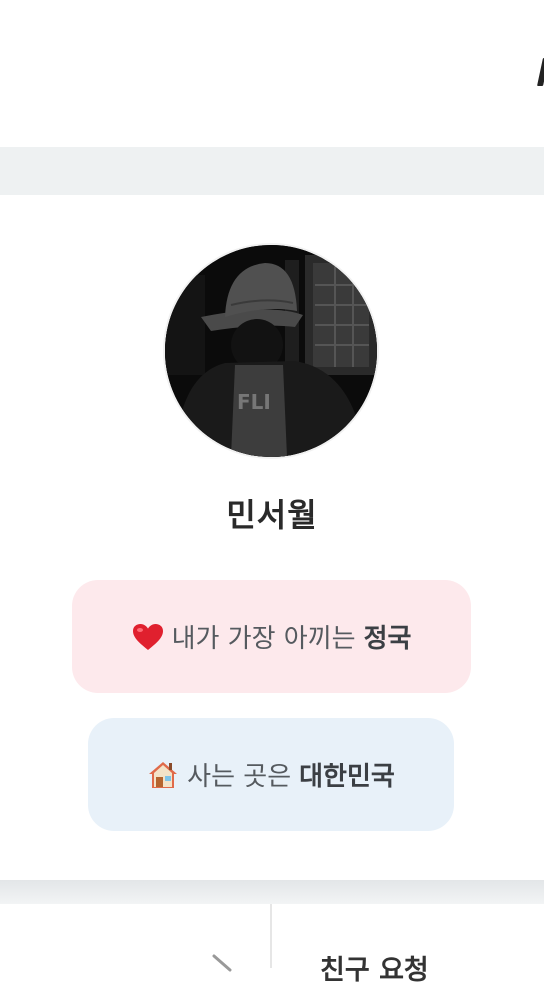  What do you see at coordinates (254, 402) in the screenshot?
I see `svg-text: FLI` at bounding box center [254, 402].